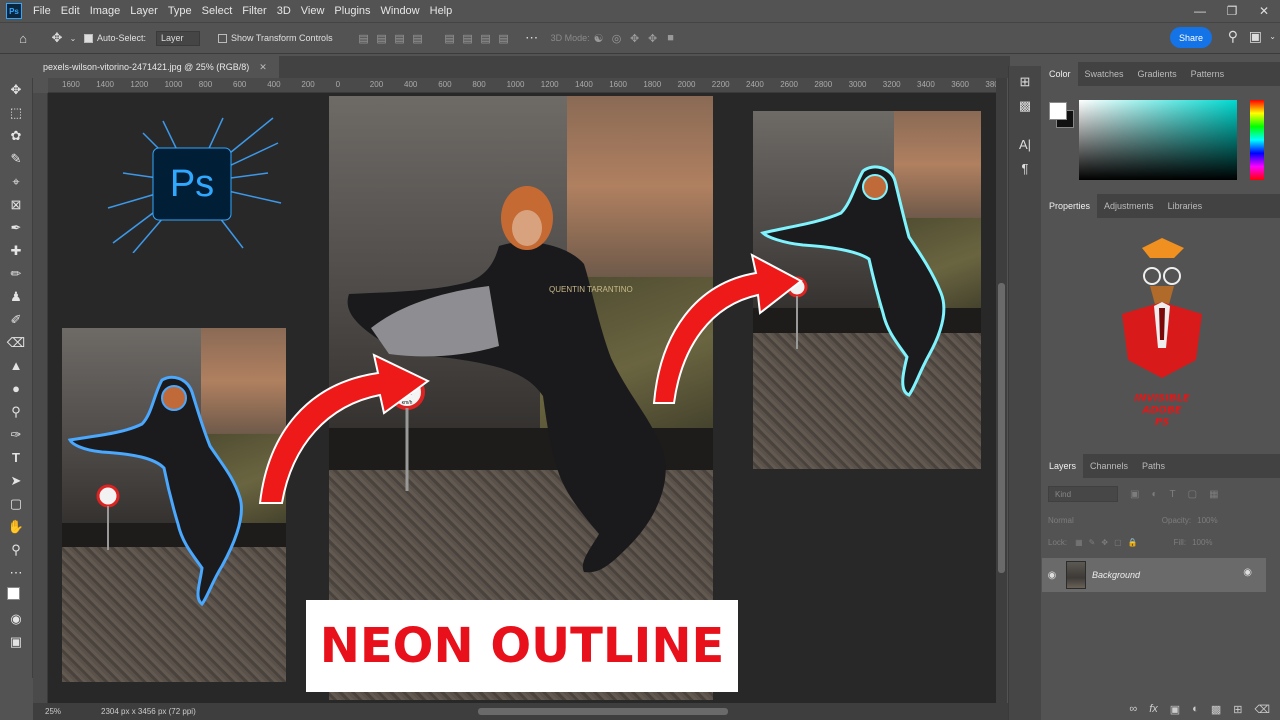 This screenshot has width=1280, height=720. What do you see at coordinates (532, 38) in the screenshot?
I see `more-options-icon: ⋯` at bounding box center [532, 38].